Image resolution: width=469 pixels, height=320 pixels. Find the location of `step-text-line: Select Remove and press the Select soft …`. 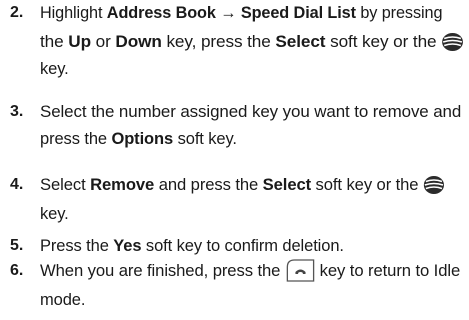

step-text-line: Select Remove and press the Select soft … is located at coordinates (242, 185).